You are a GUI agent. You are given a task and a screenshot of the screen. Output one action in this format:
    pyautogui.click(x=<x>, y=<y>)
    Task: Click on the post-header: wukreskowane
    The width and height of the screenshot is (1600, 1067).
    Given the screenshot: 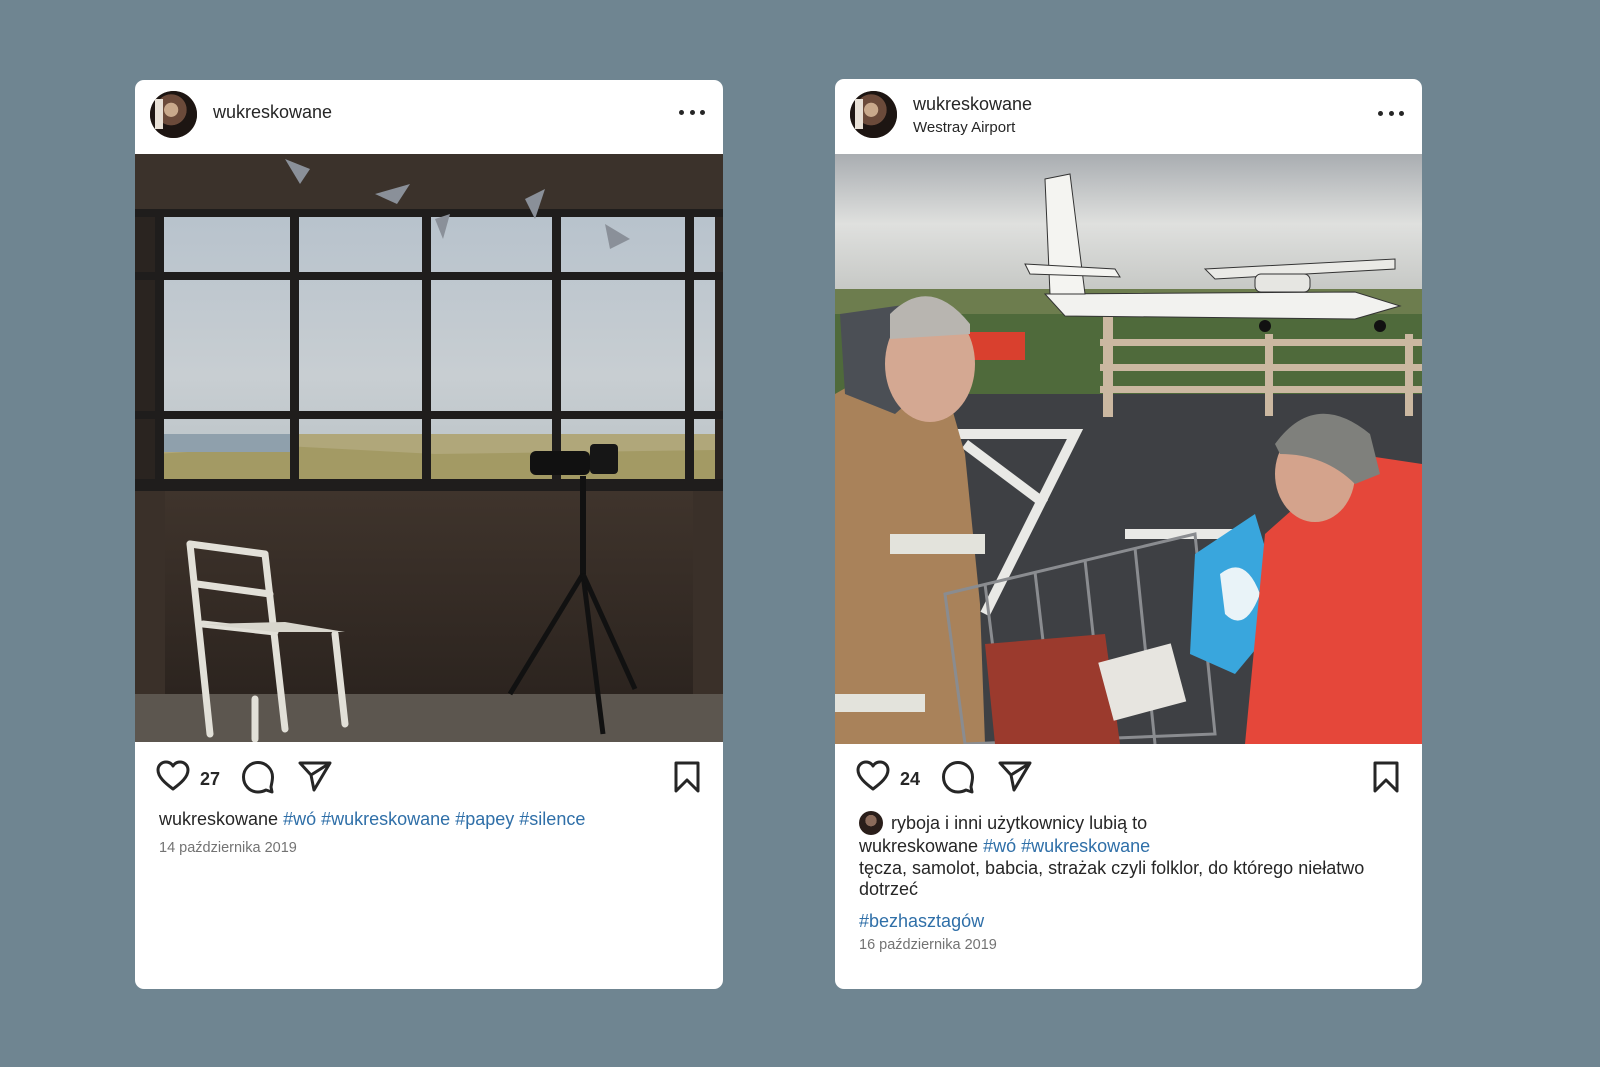 What is the action you would take?
    pyautogui.click(x=429, y=117)
    